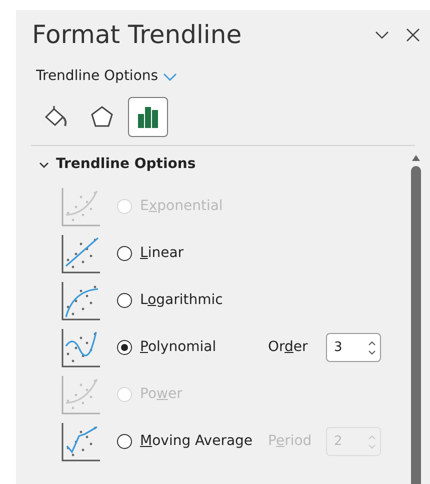 The width and height of the screenshot is (430, 484). Describe the element at coordinates (413, 35) in the screenshot. I see `close-icon` at that location.